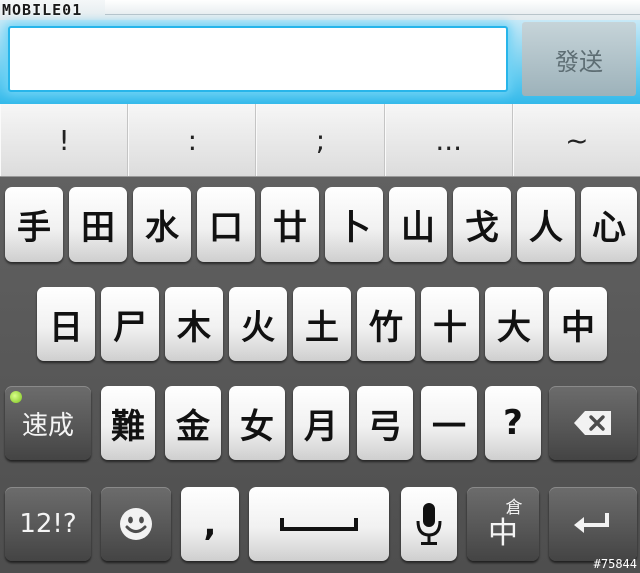  Describe the element at coordinates (66, 324) in the screenshot. I see `key-sun: 日` at that location.